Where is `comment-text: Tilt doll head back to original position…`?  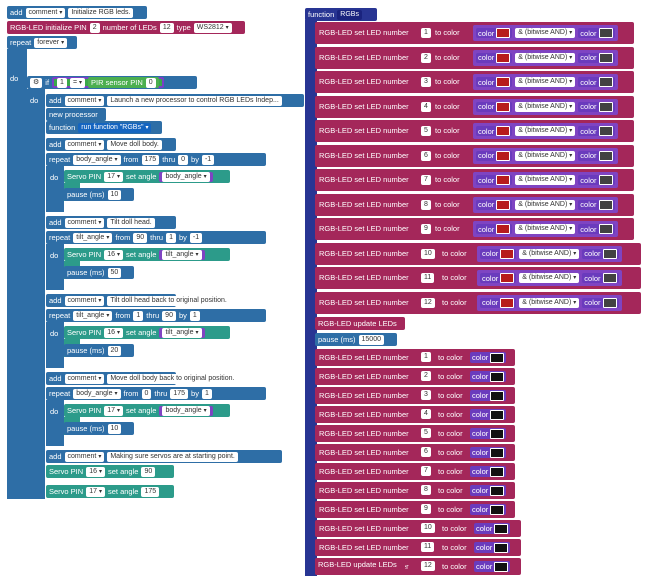
comment-text: Tilt doll head back to original position… is located at coordinates (168, 300).